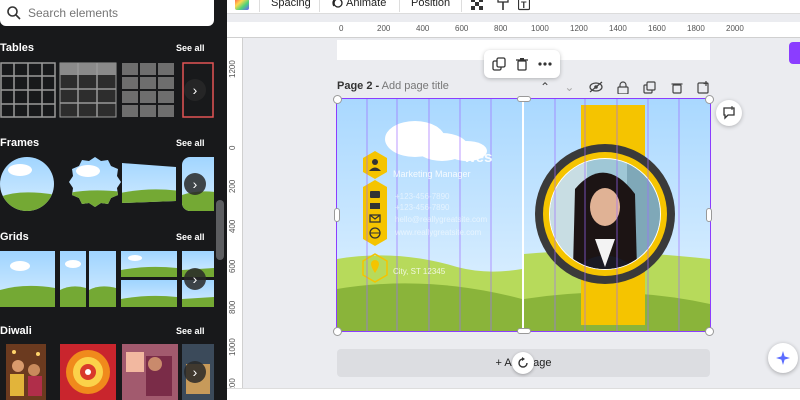 This screenshot has height=400, width=800. I want to click on paint-roller-icon, so click(503, 5).